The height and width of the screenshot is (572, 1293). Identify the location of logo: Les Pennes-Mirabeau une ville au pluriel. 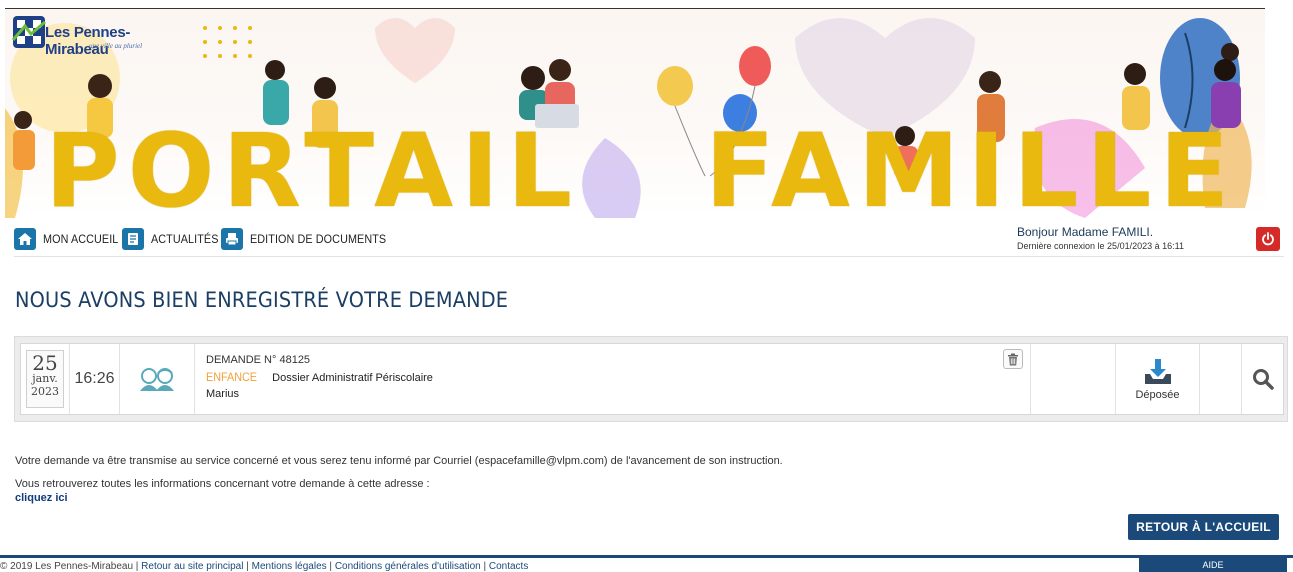
(91, 35).